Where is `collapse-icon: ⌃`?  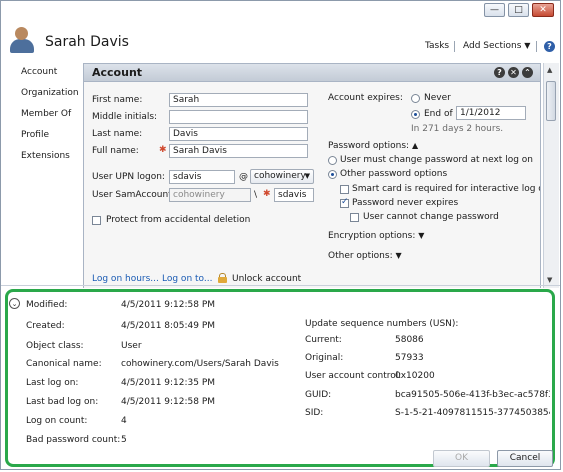
collapse-icon: ⌃ is located at coordinates (527, 72).